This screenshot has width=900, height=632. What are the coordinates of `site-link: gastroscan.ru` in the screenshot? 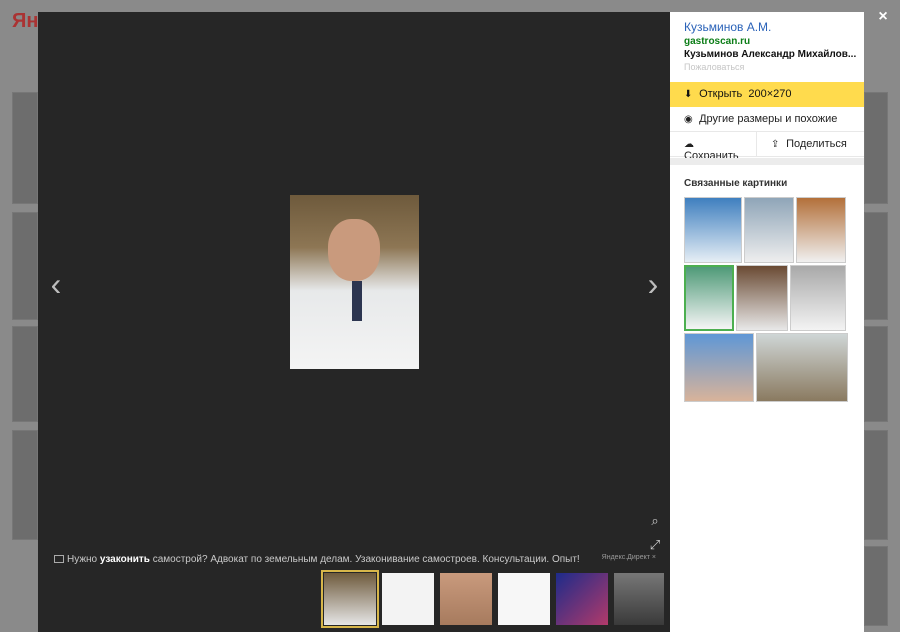 It's located at (717, 41).